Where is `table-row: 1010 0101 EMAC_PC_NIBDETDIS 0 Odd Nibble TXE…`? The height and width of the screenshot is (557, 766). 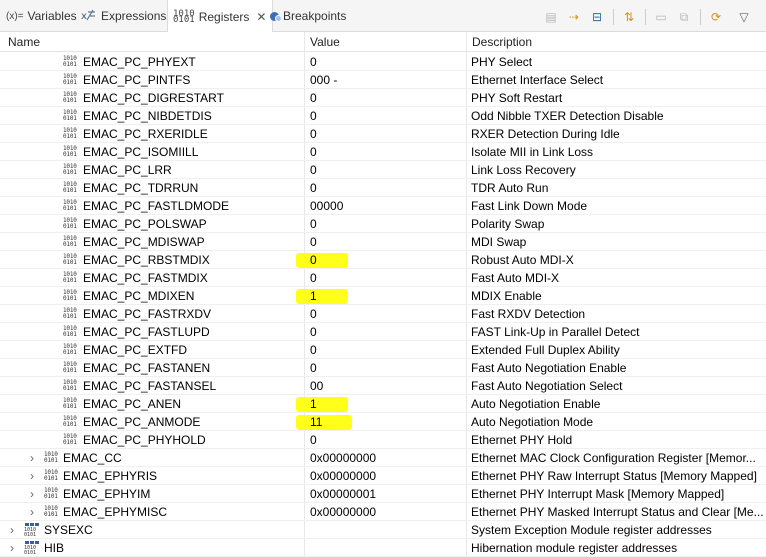
table-row: 1010 0101 EMAC_PC_NIBDETDIS 0 Odd Nibble TXE… is located at coordinates (383, 116).